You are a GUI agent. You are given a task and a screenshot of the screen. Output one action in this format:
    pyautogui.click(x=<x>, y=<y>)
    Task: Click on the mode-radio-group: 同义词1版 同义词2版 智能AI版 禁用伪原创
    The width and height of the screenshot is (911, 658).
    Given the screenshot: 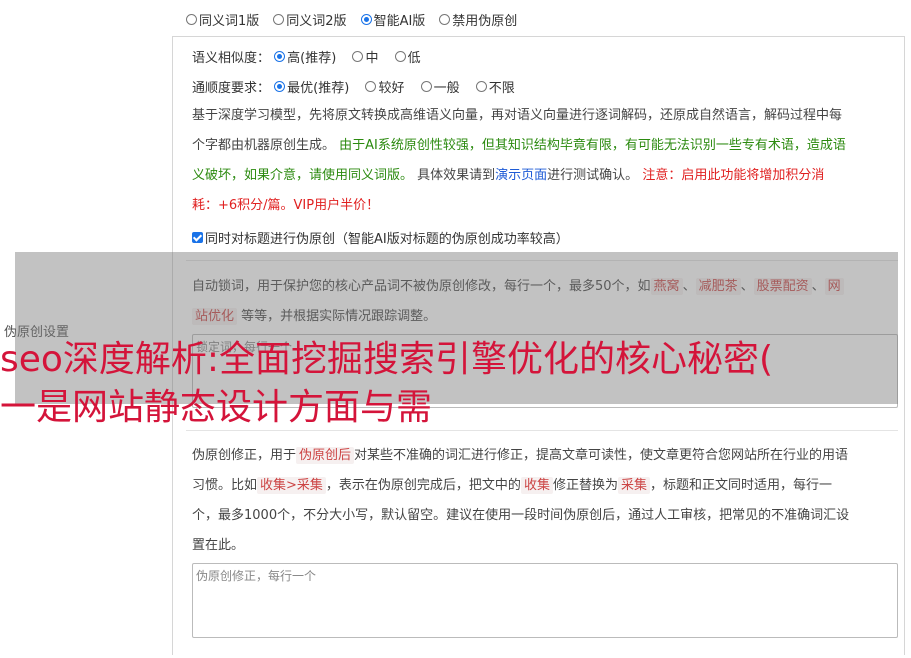 What is the action you would take?
    pyautogui.click(x=358, y=19)
    